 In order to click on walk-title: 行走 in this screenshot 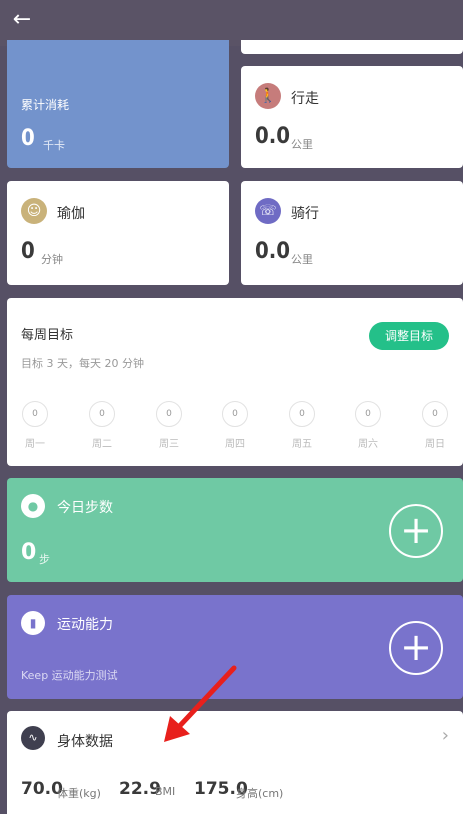, I will do `click(305, 99)`.